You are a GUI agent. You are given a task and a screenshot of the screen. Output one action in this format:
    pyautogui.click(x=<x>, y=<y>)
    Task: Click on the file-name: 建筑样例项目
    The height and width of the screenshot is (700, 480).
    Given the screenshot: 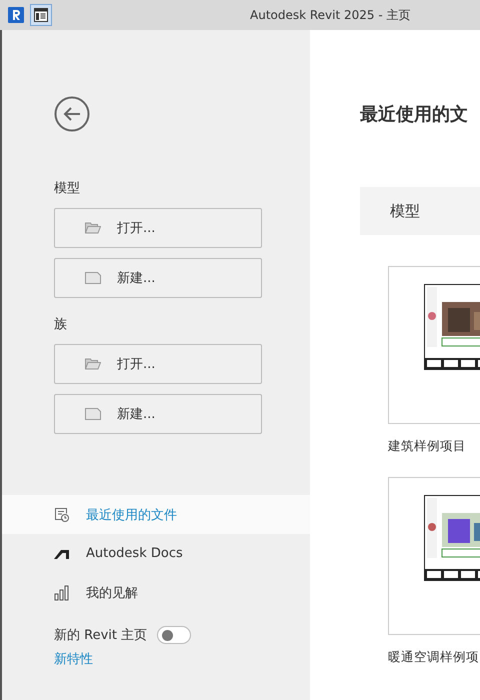 What is the action you would take?
    pyautogui.click(x=427, y=446)
    